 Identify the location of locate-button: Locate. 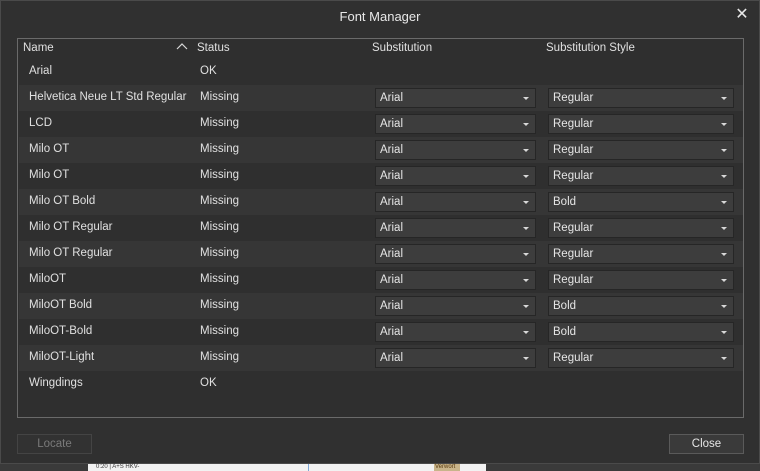
(54, 444).